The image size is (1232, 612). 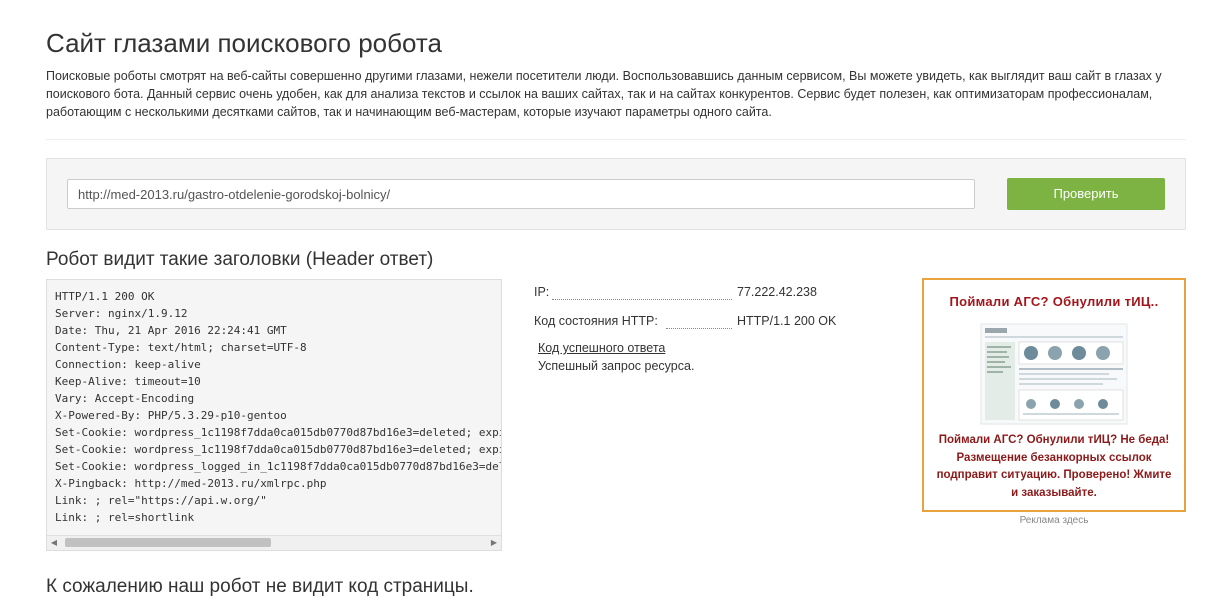 I want to click on success-description: Успешный запрос ресурса., so click(x=616, y=366).